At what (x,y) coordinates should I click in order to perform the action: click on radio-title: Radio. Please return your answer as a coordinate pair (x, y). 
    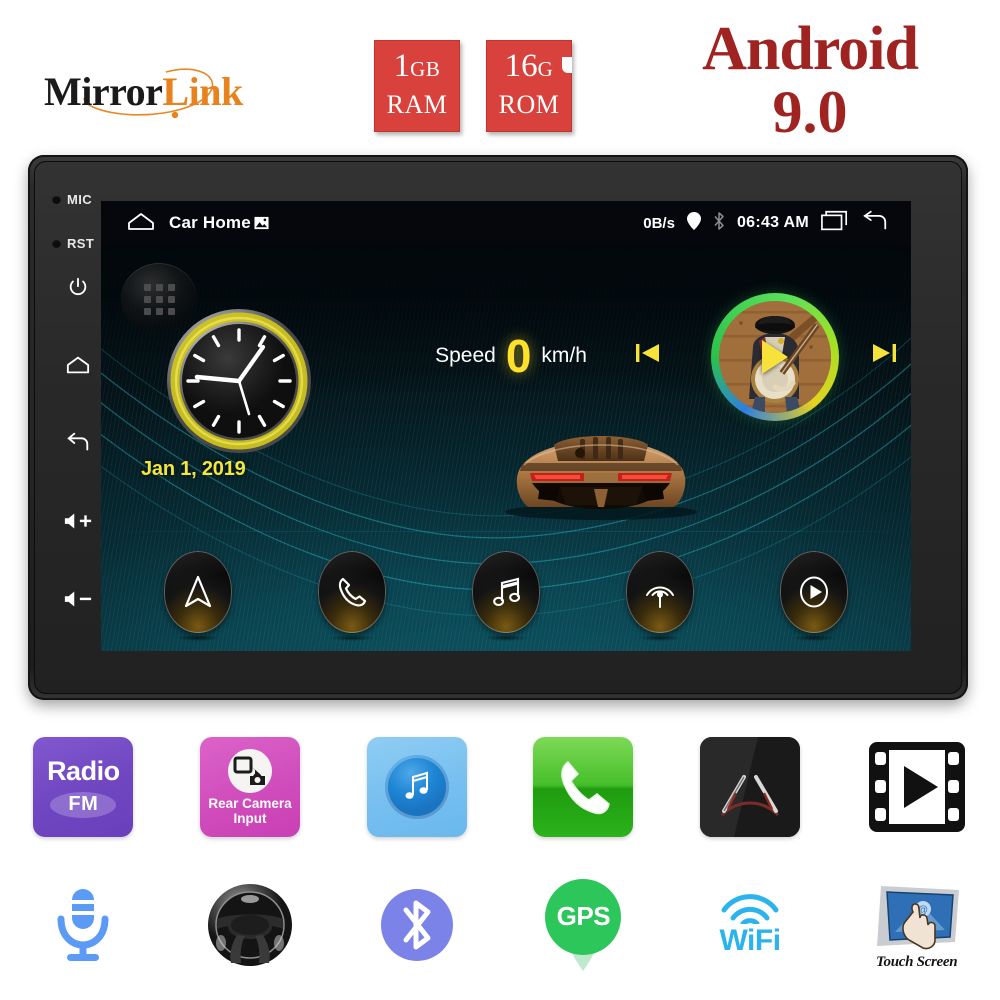
    Looking at the image, I should click on (83, 770).